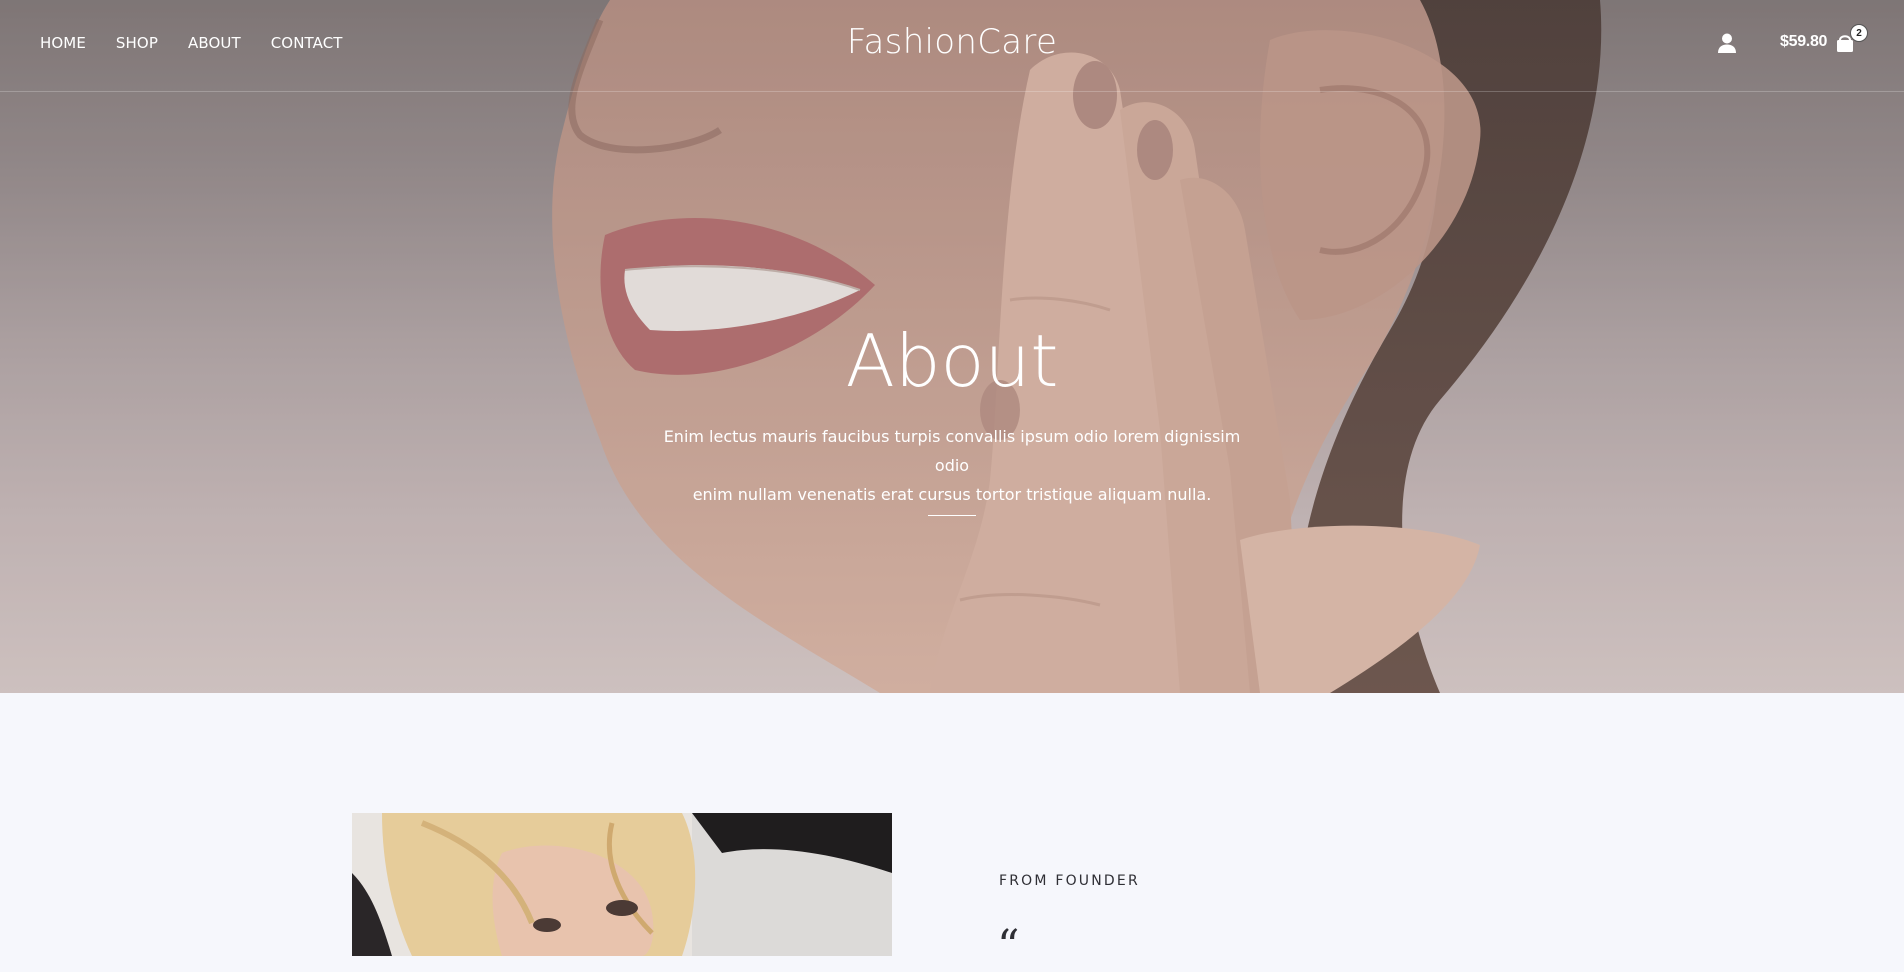 This screenshot has height=972, width=1904. I want to click on founder-photo-art, so click(622, 884).